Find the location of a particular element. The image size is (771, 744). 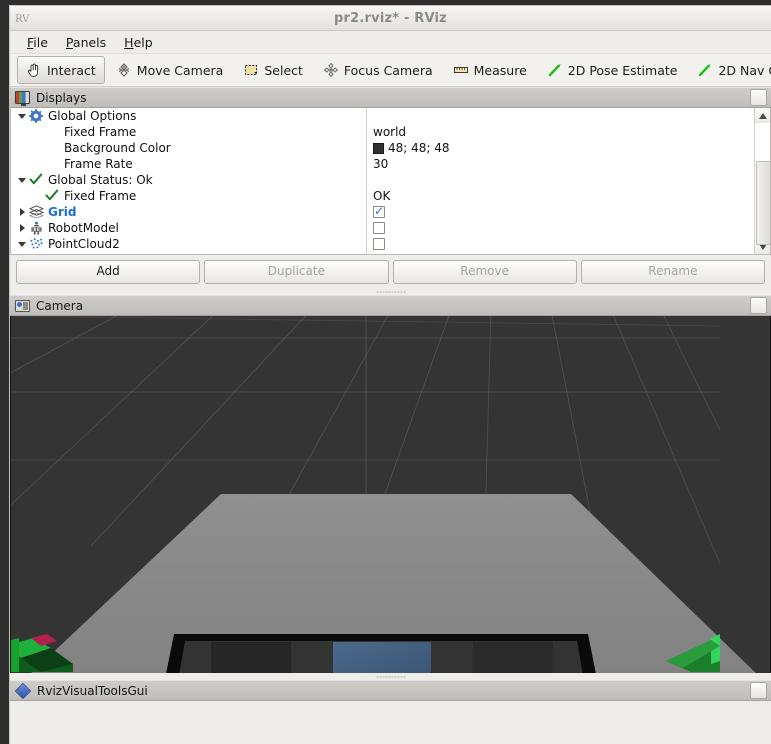

tree-row: Global Status: Ok is located at coordinates (188, 180).